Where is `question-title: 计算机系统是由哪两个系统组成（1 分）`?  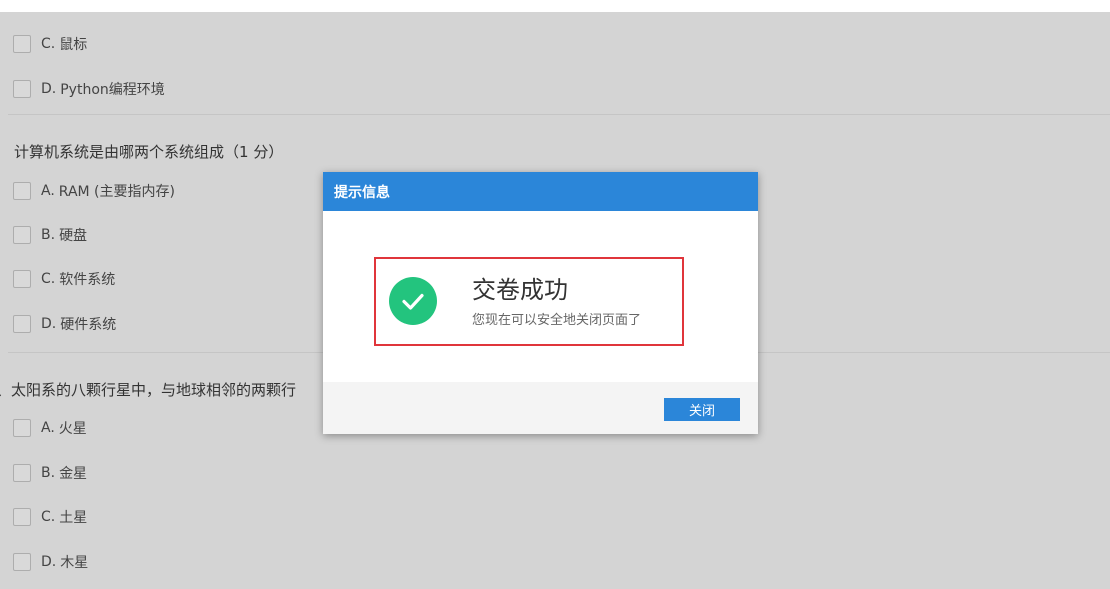
question-title: 计算机系统是由哪两个系统组成（1 分） is located at coordinates (149, 152).